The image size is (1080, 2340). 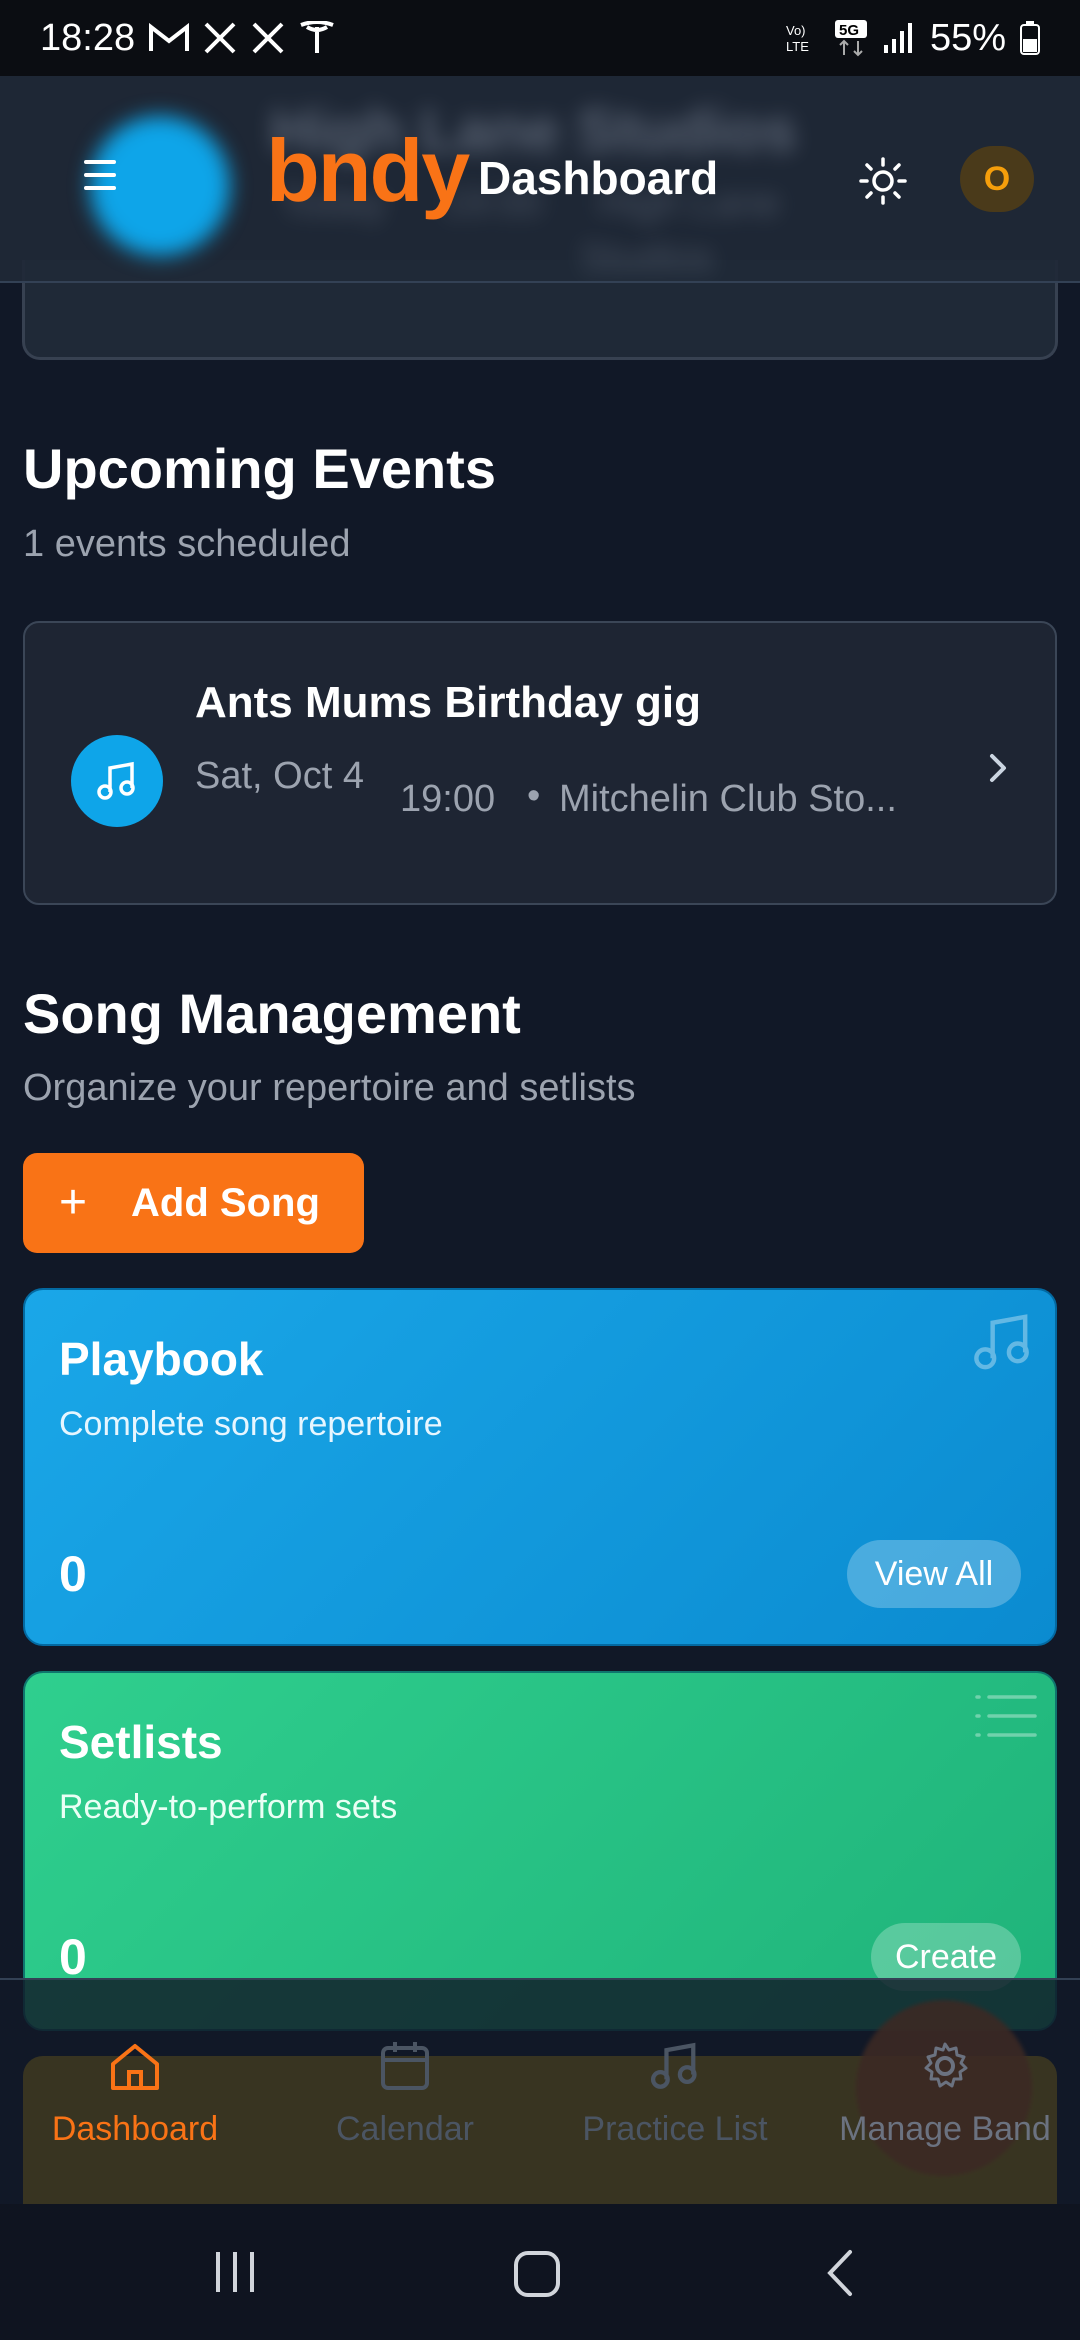 I want to click on event-date: Sat, Oct 4, so click(x=279, y=776).